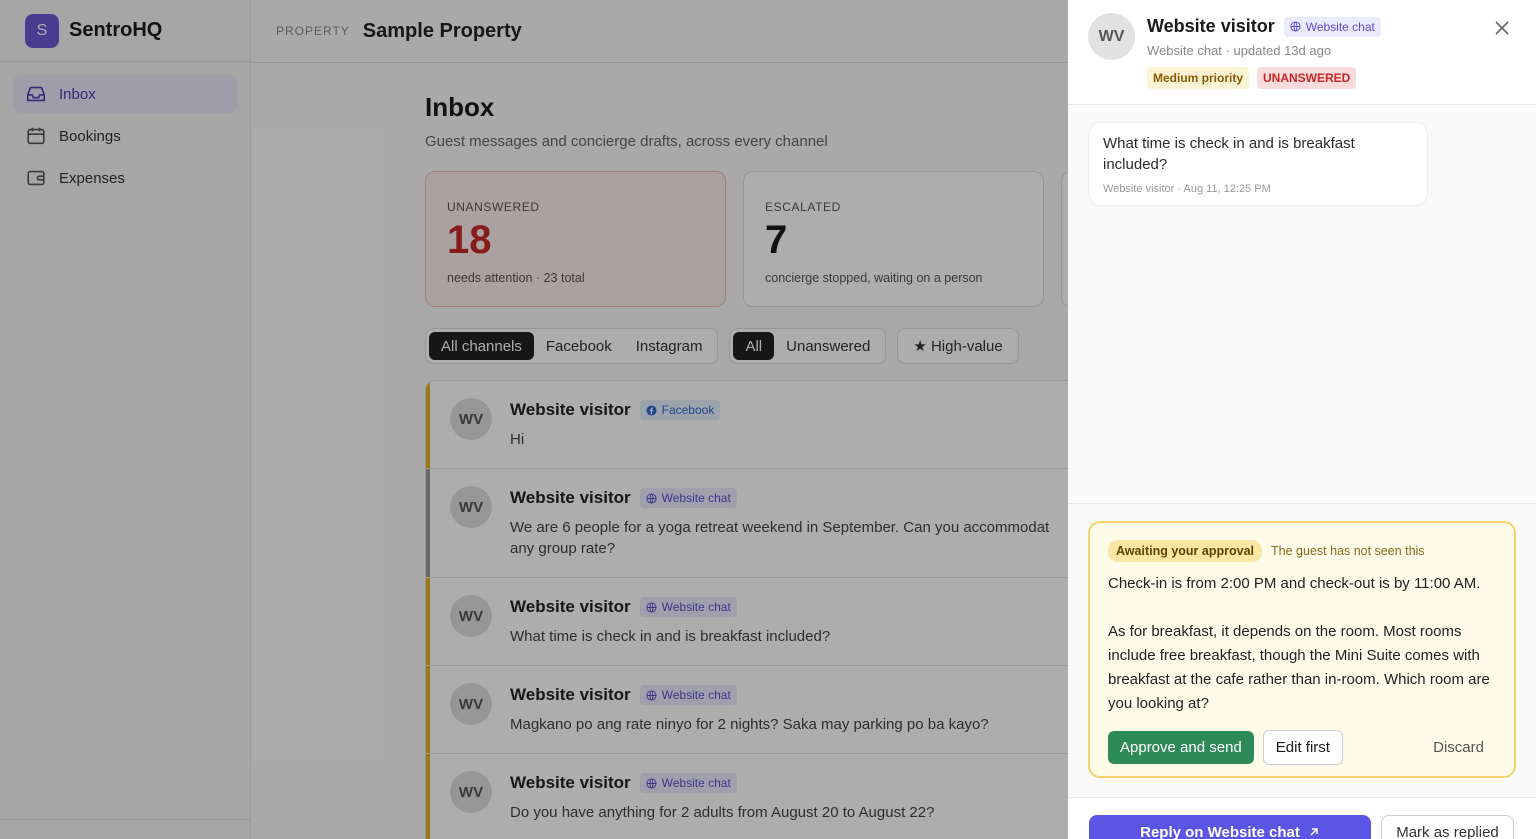 Image resolution: width=1536 pixels, height=839 pixels. What do you see at coordinates (1302, 747) in the screenshot?
I see `edit-button: Edit first` at bounding box center [1302, 747].